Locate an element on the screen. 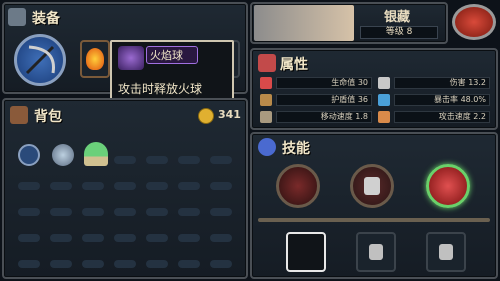 The width and height of the screenshot is (500, 281). hero-level: 等级 8 is located at coordinates (399, 32).